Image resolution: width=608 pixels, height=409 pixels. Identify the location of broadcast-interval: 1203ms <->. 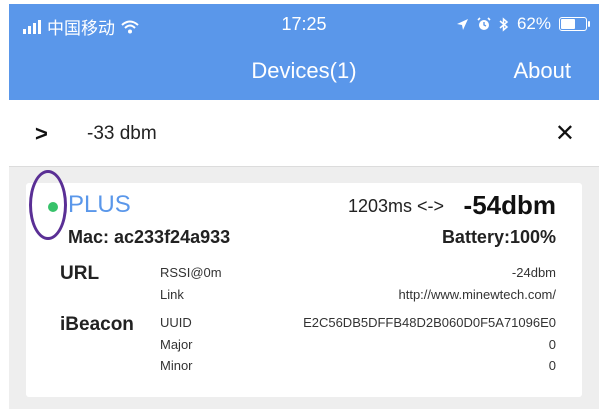
(395, 206).